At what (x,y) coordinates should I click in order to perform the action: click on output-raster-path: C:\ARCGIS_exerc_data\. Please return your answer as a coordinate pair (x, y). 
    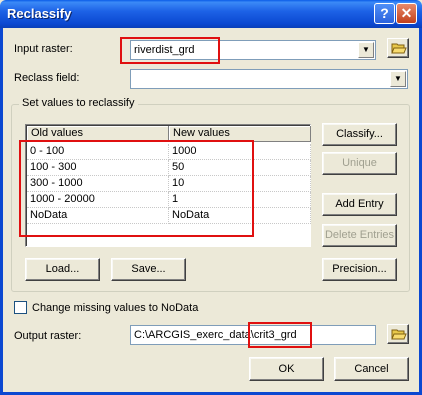
    Looking at the image, I should click on (194, 335).